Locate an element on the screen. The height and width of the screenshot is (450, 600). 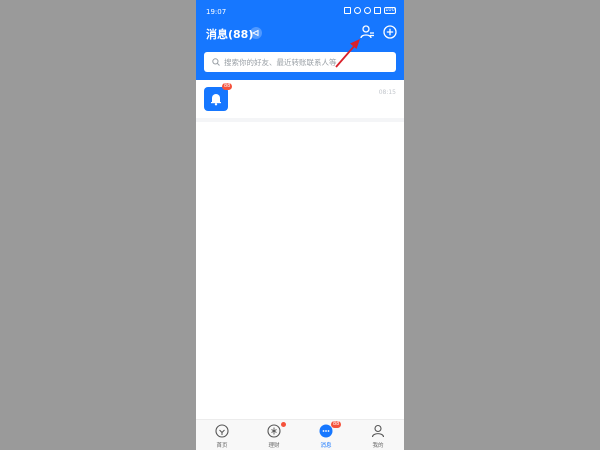
tab-label: 理财 is located at coordinates (274, 446).